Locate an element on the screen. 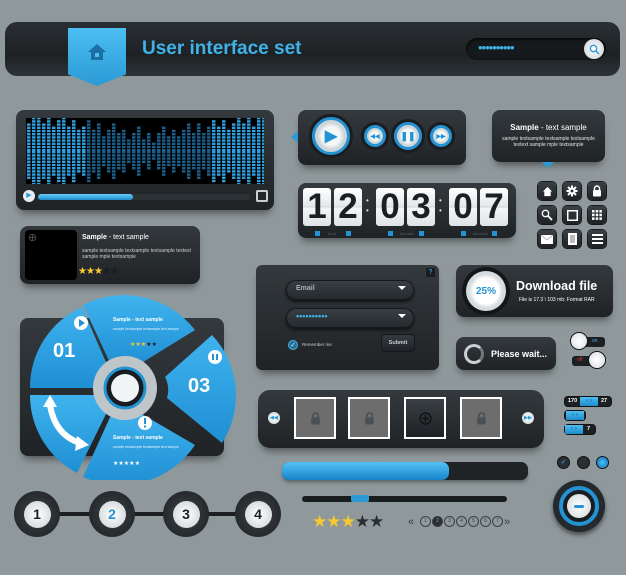 This screenshot has width=626, height=575. pagination-prev: « is located at coordinates (411, 522).